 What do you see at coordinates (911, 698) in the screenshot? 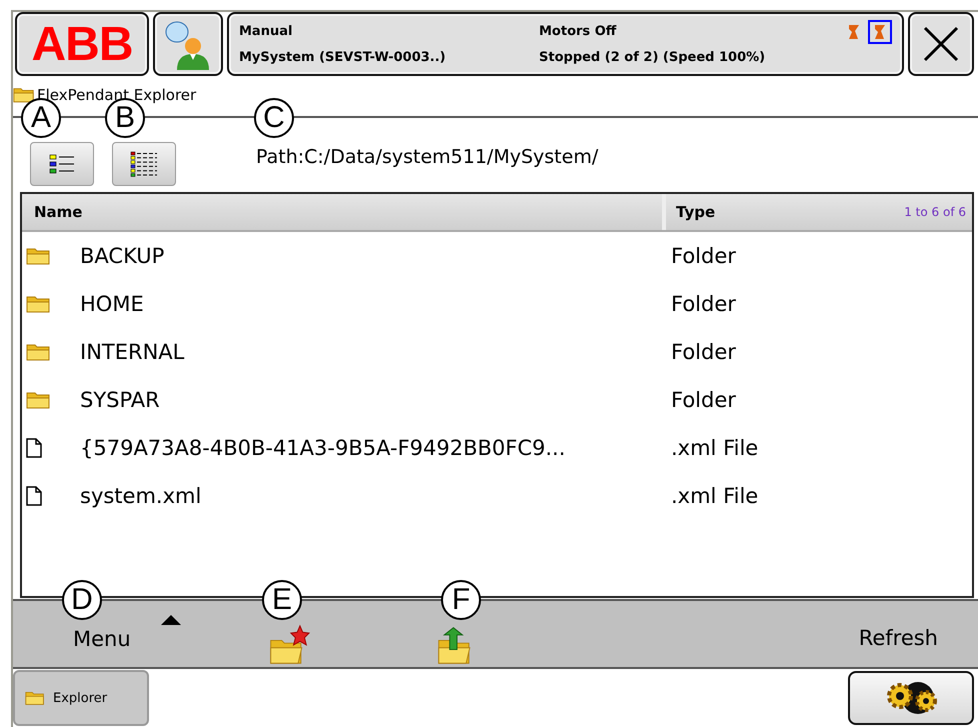
I see `quickset-button` at bounding box center [911, 698].